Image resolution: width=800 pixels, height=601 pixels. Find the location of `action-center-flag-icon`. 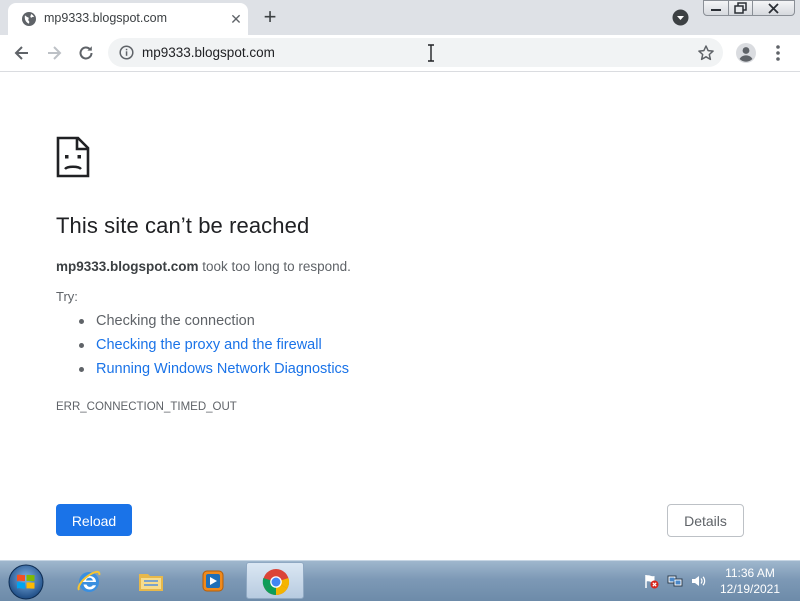

action-center-flag-icon is located at coordinates (651, 581).